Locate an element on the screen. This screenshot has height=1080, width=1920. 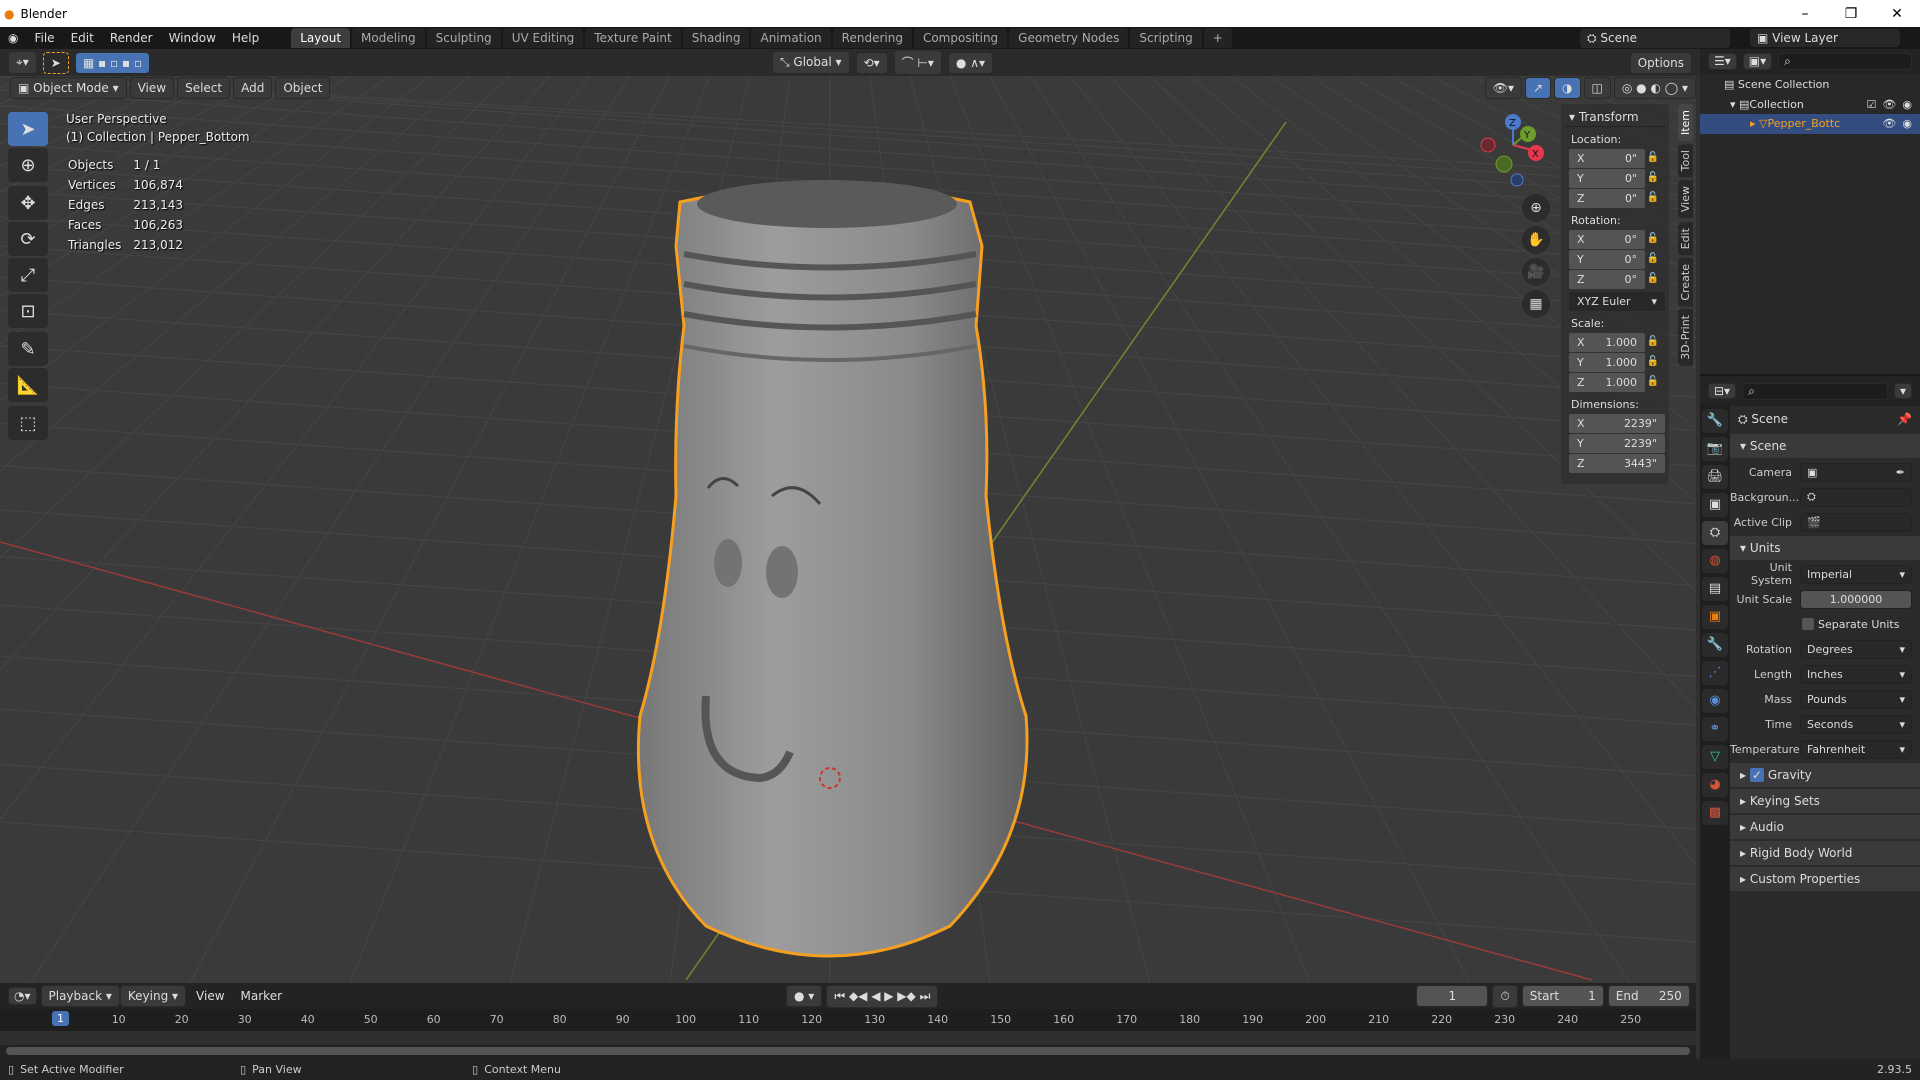
eye-icon: 👁 is located at coordinates (1889, 106).